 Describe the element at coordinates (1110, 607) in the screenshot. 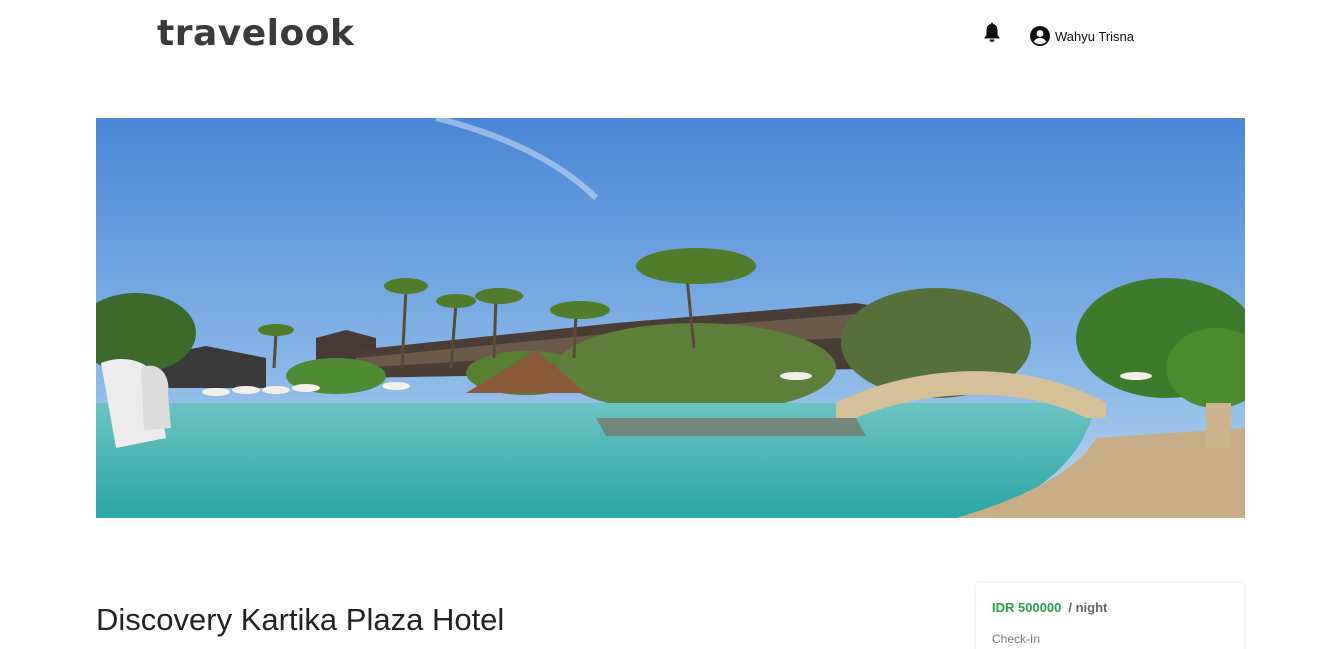

I see `price-row: IDR 500000 / night` at that location.